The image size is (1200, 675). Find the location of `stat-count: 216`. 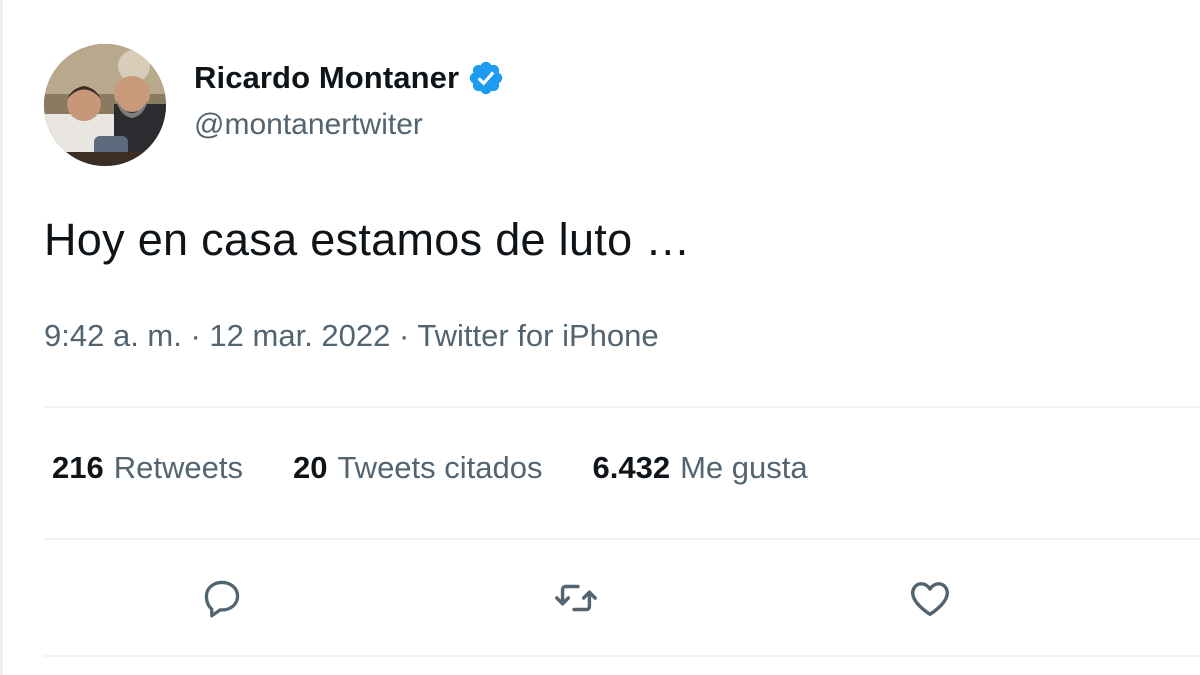

stat-count: 216 is located at coordinates (78, 467).